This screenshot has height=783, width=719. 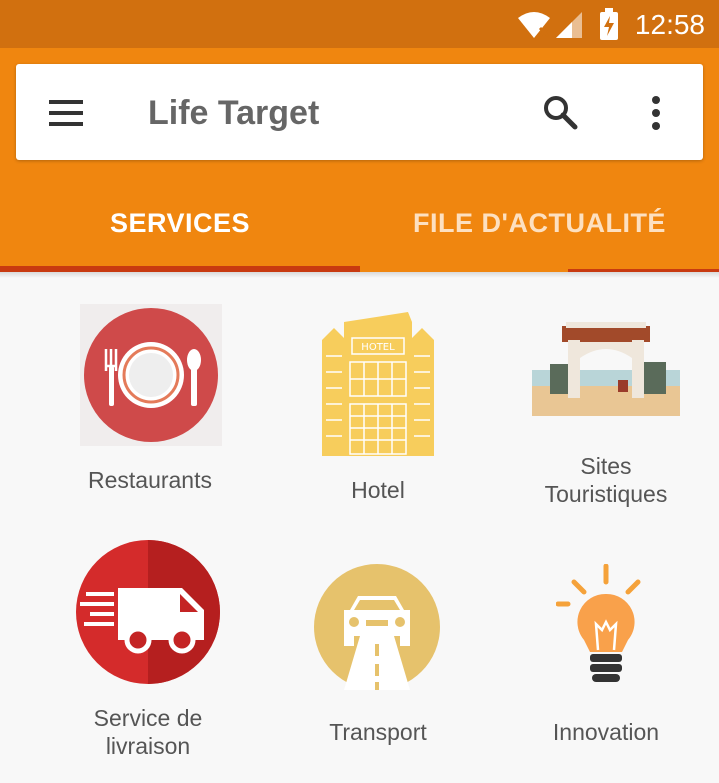 What do you see at coordinates (359, 24) in the screenshot?
I see `status-bar: 12:58` at bounding box center [359, 24].